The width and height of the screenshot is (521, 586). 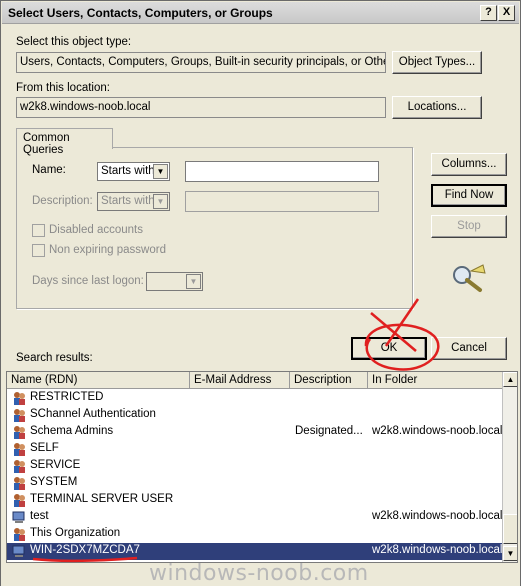 What do you see at coordinates (49, 170) in the screenshot?
I see `name-label: Name:` at bounding box center [49, 170].